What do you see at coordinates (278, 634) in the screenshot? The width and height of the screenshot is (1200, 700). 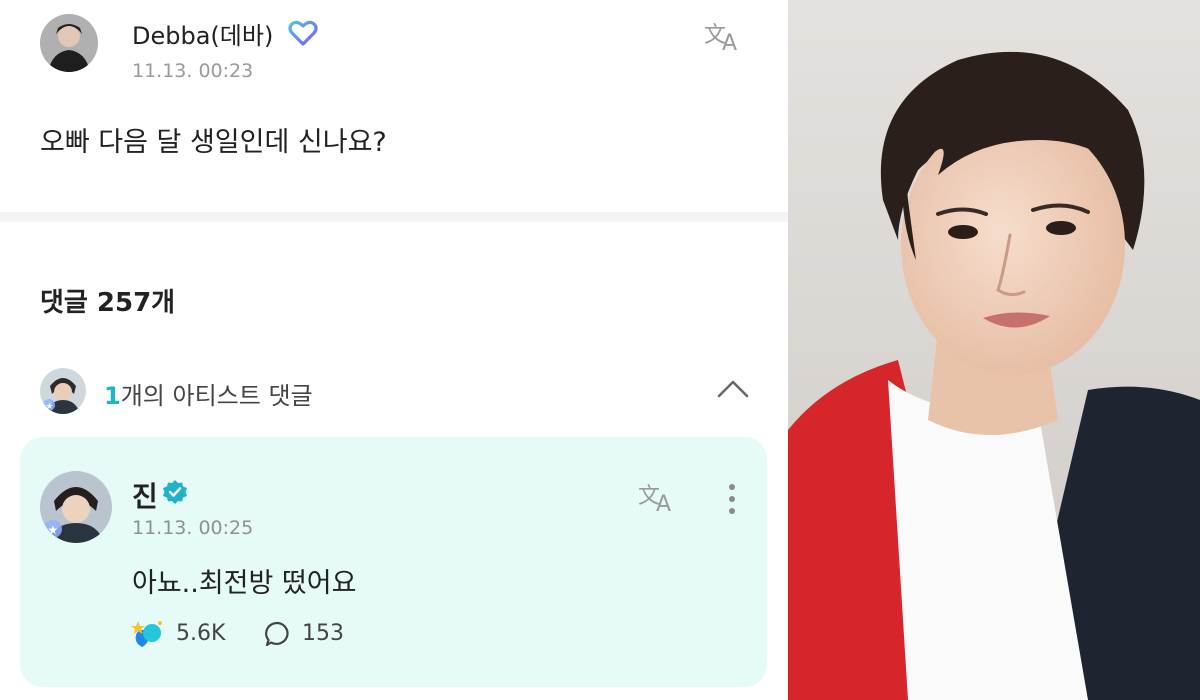 I see `reply-icon` at bounding box center [278, 634].